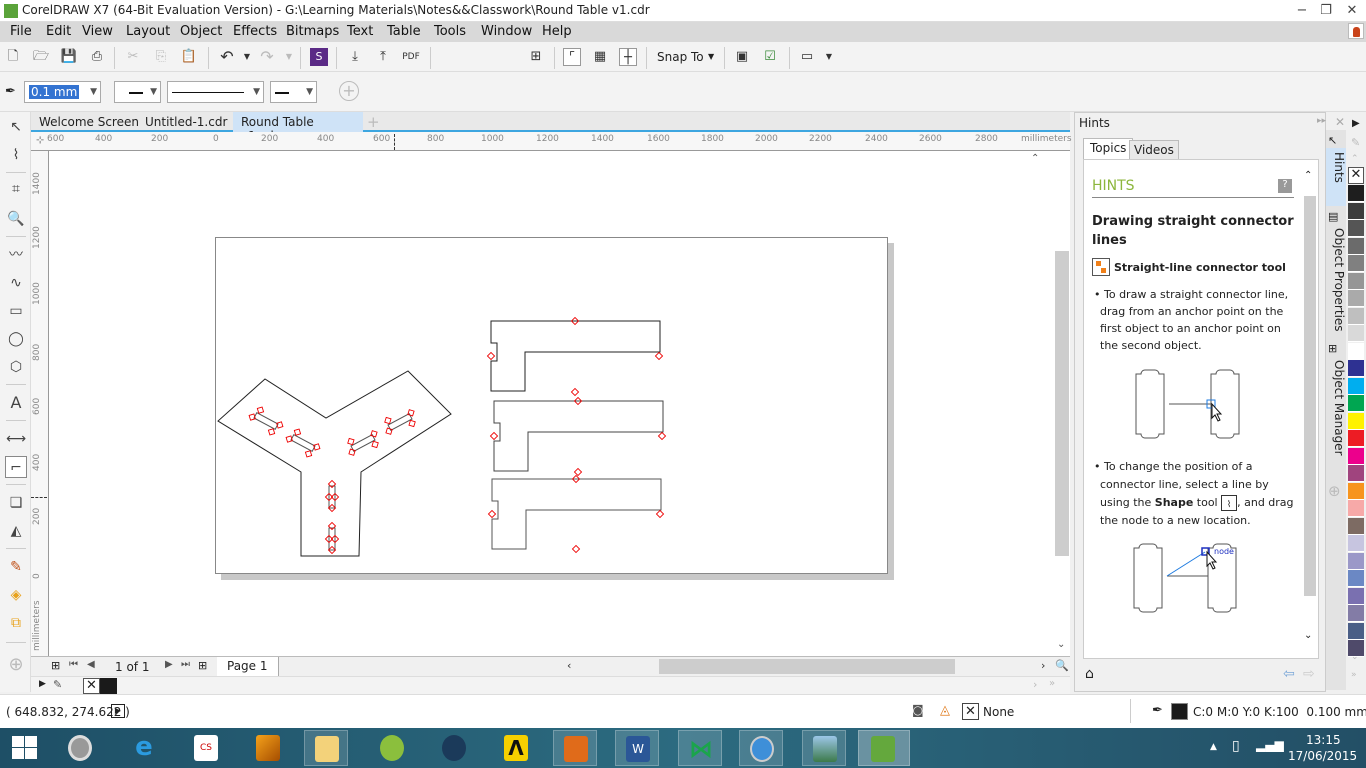 The height and width of the screenshot is (768, 1366). I want to click on crop-tool-icon: ⌗, so click(16, 189).